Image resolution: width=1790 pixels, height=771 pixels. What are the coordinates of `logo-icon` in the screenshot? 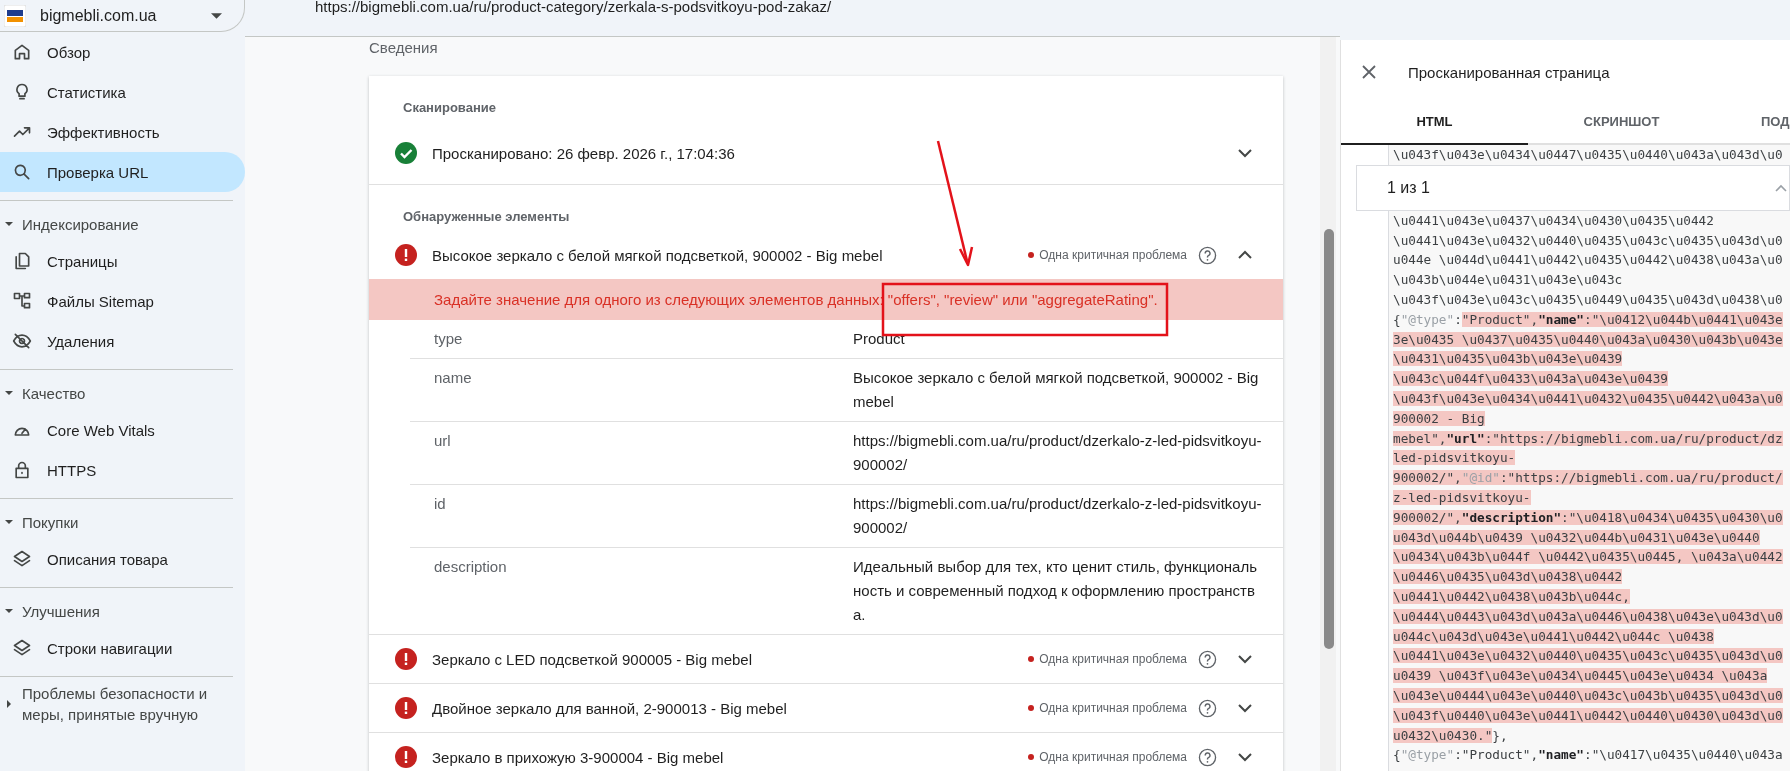 It's located at (15, 15).